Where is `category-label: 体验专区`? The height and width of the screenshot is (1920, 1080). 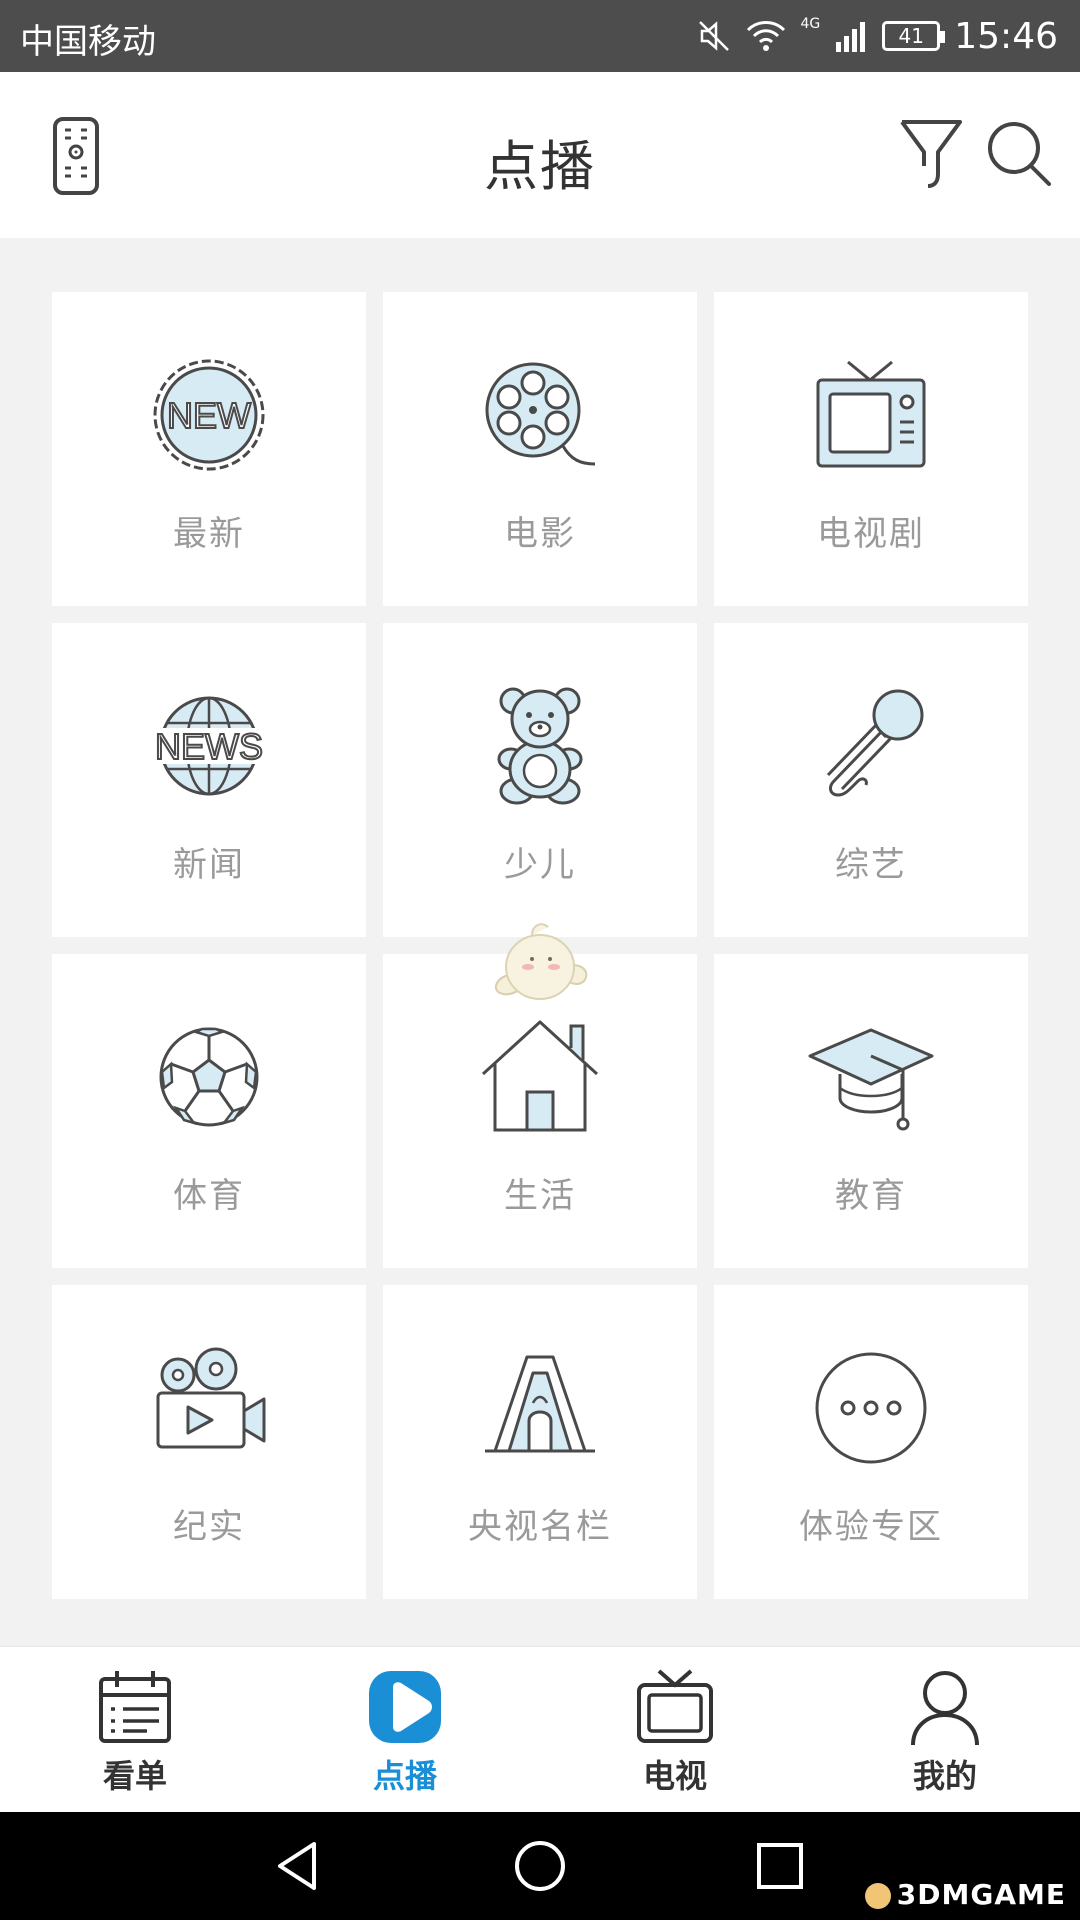 category-label: 体验专区 is located at coordinates (871, 1527).